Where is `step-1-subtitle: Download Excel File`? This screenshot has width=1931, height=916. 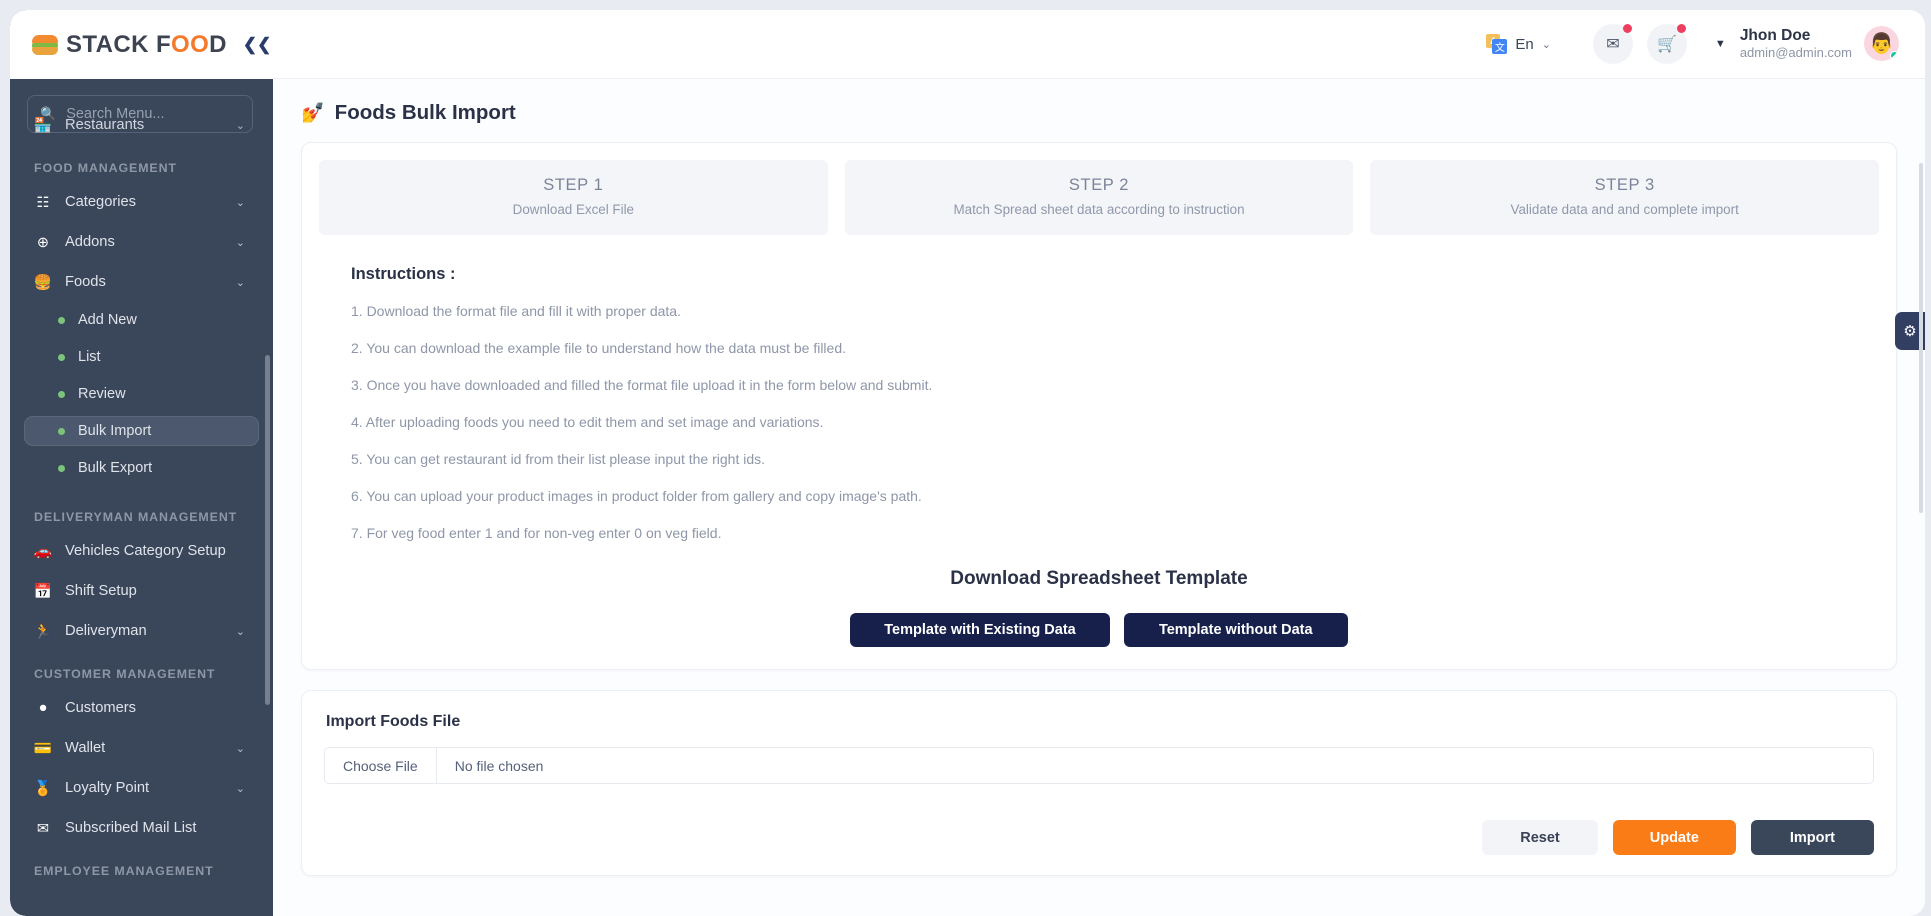
step-1-subtitle: Download Excel File is located at coordinates (573, 209).